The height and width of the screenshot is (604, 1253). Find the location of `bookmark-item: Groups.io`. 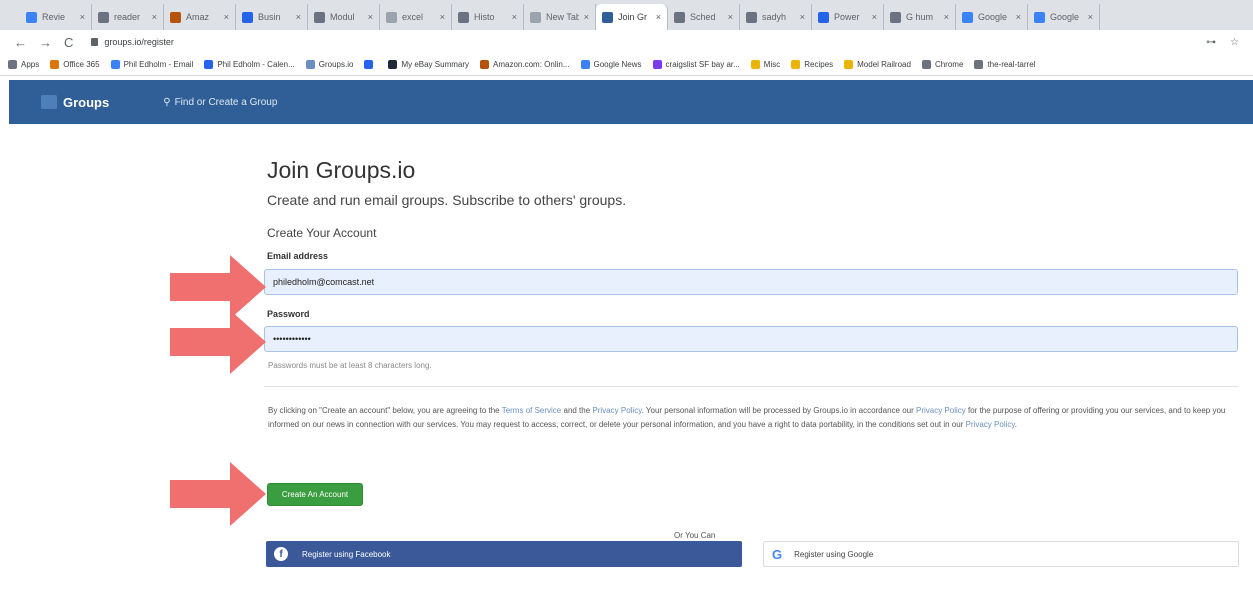

bookmark-item: Groups.io is located at coordinates (329, 64).